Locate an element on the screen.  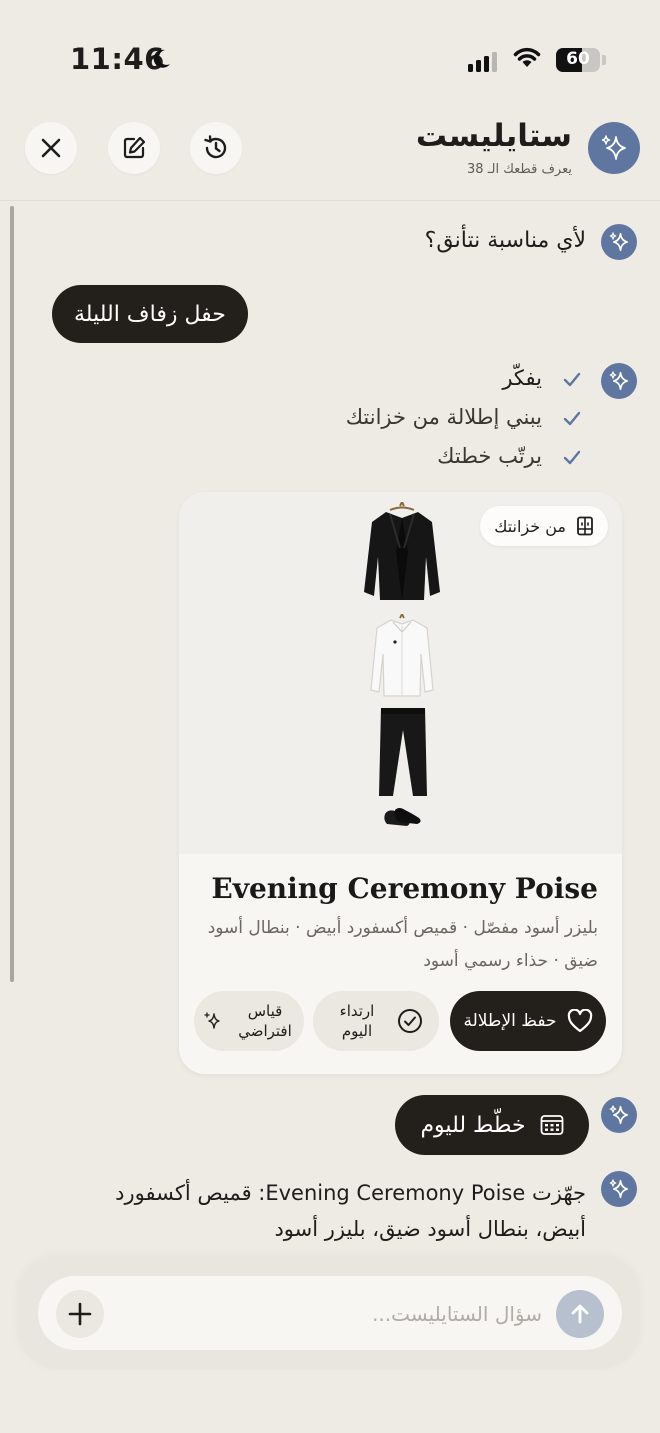
history-button is located at coordinates (216, 148).